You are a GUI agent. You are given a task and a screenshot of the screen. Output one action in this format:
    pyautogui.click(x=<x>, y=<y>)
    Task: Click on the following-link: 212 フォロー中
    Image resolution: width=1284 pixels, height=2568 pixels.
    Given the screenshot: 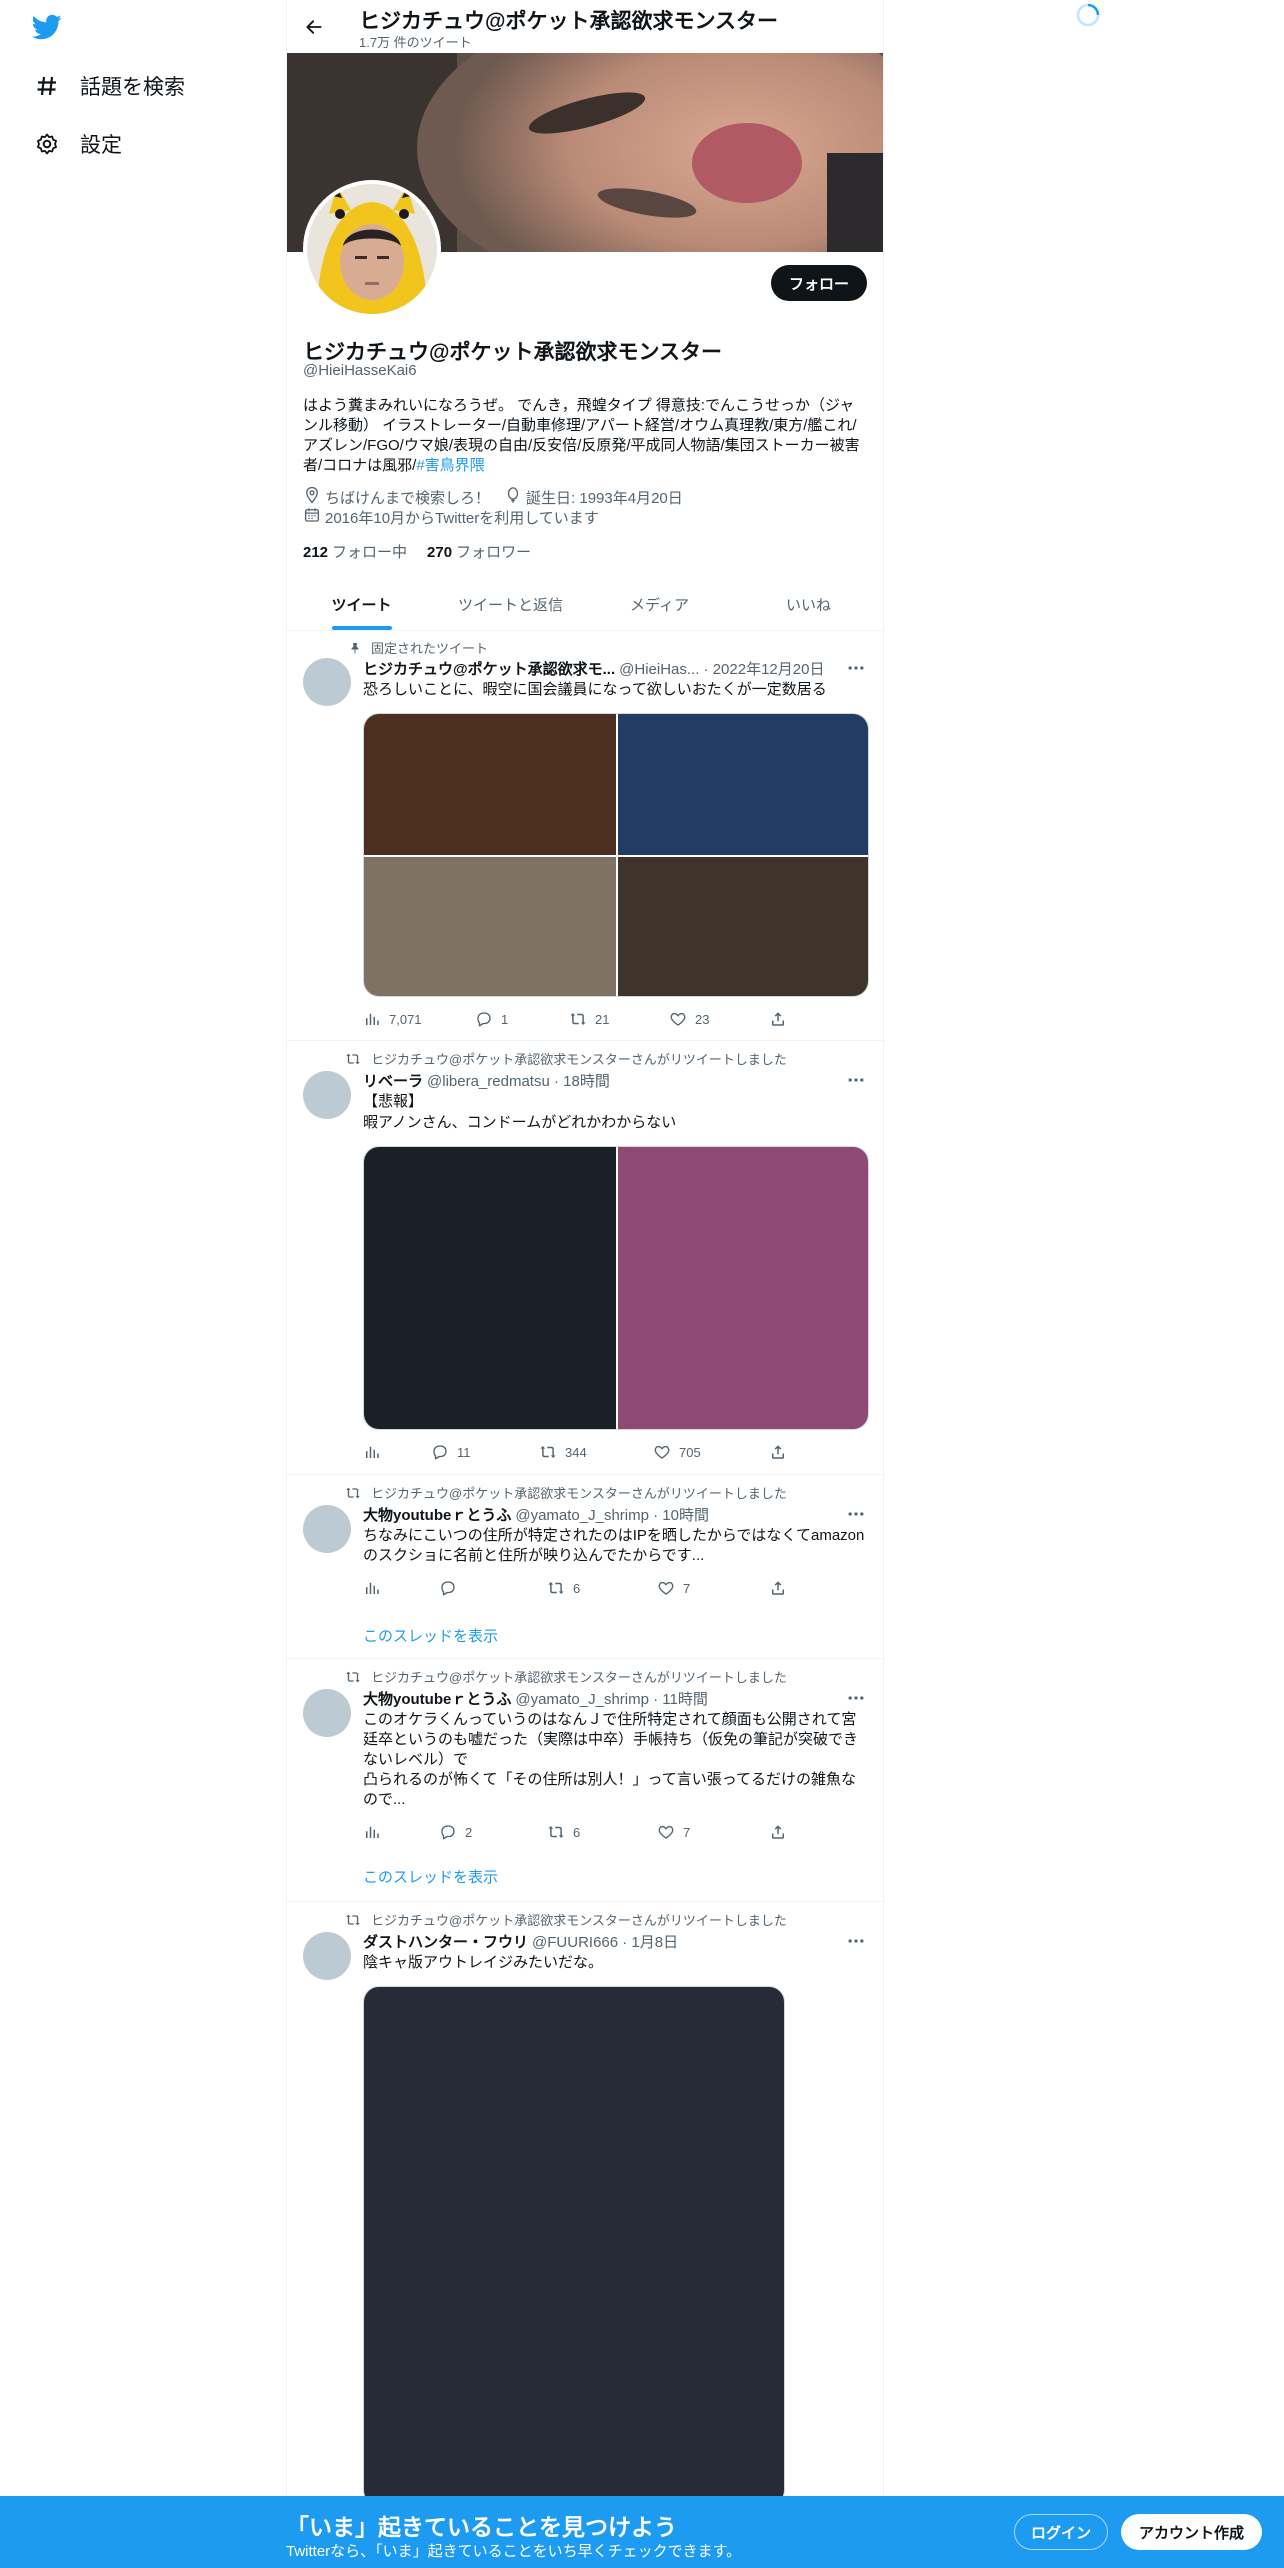 What is the action you would take?
    pyautogui.click(x=355, y=551)
    